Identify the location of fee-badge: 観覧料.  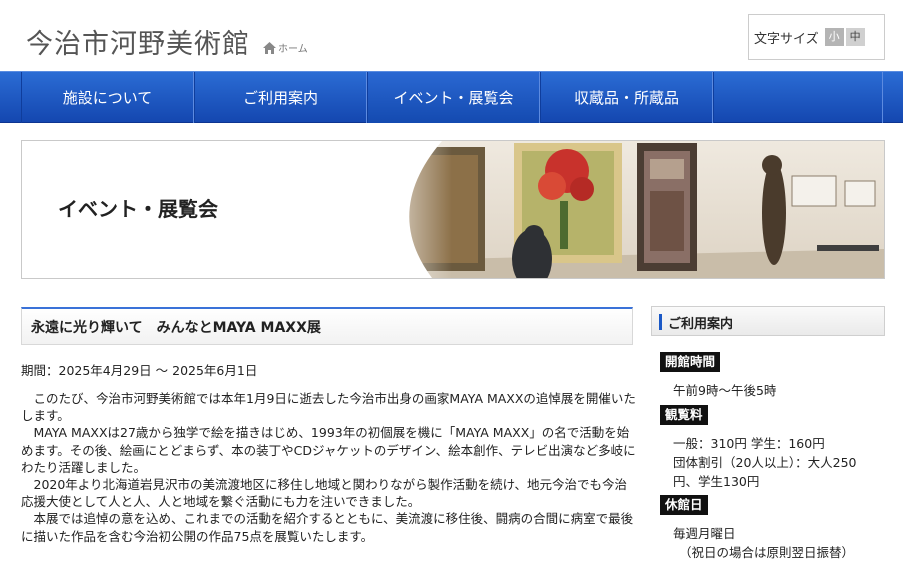
(684, 415).